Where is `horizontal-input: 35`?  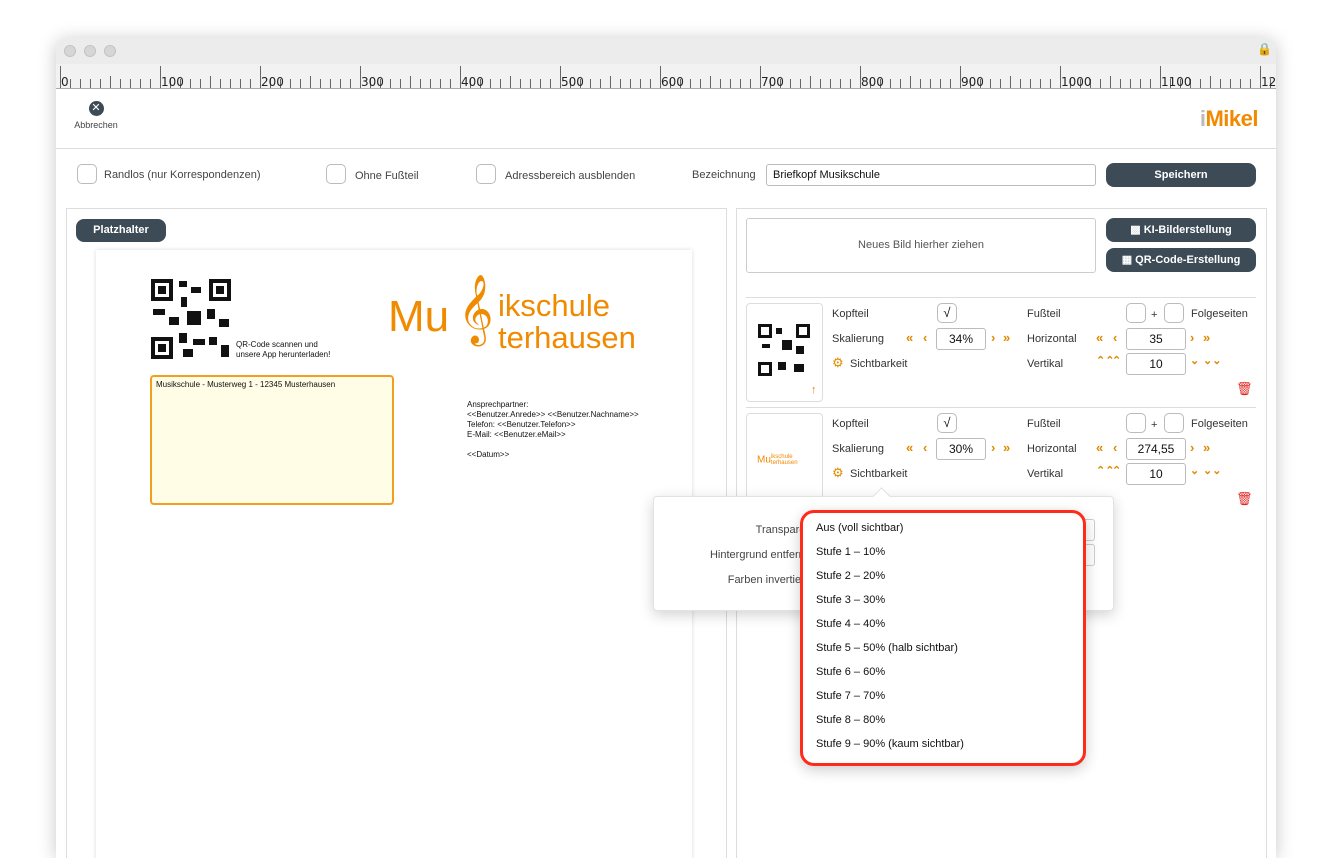
horizontal-input: 35 is located at coordinates (1156, 339).